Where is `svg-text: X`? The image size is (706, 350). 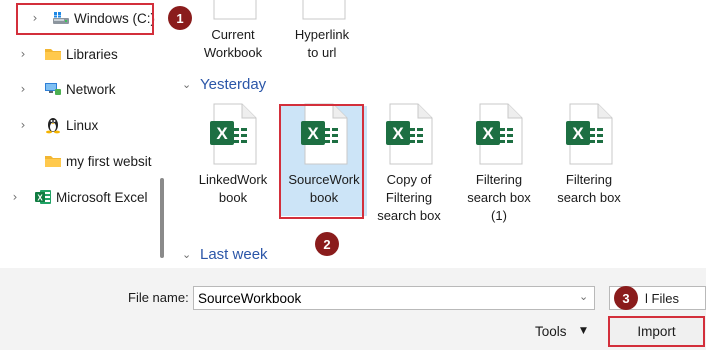
svg-text: X is located at coordinates (40, 198).